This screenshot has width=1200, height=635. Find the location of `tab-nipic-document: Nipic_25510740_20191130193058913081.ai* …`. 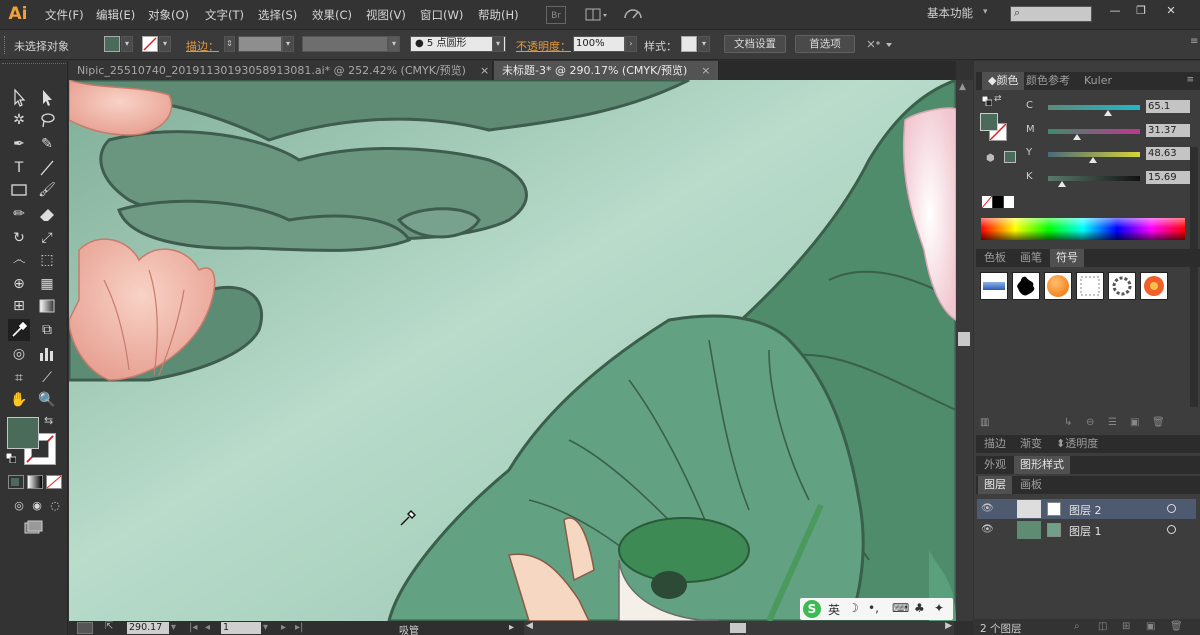

tab-nipic-document: Nipic_25510740_20191130193058913081.ai* … is located at coordinates (281, 70).